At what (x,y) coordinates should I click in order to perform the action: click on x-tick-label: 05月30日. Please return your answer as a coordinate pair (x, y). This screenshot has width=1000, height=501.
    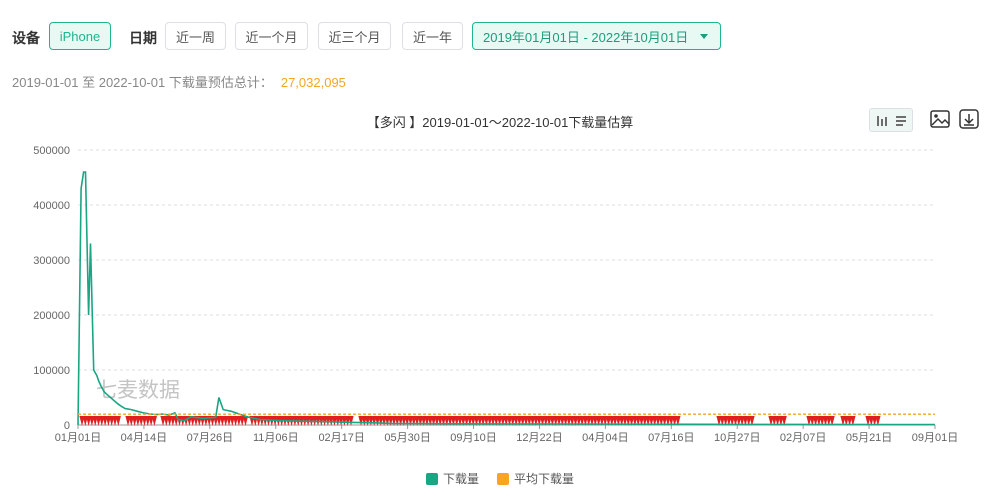
    Looking at the image, I should click on (407, 438).